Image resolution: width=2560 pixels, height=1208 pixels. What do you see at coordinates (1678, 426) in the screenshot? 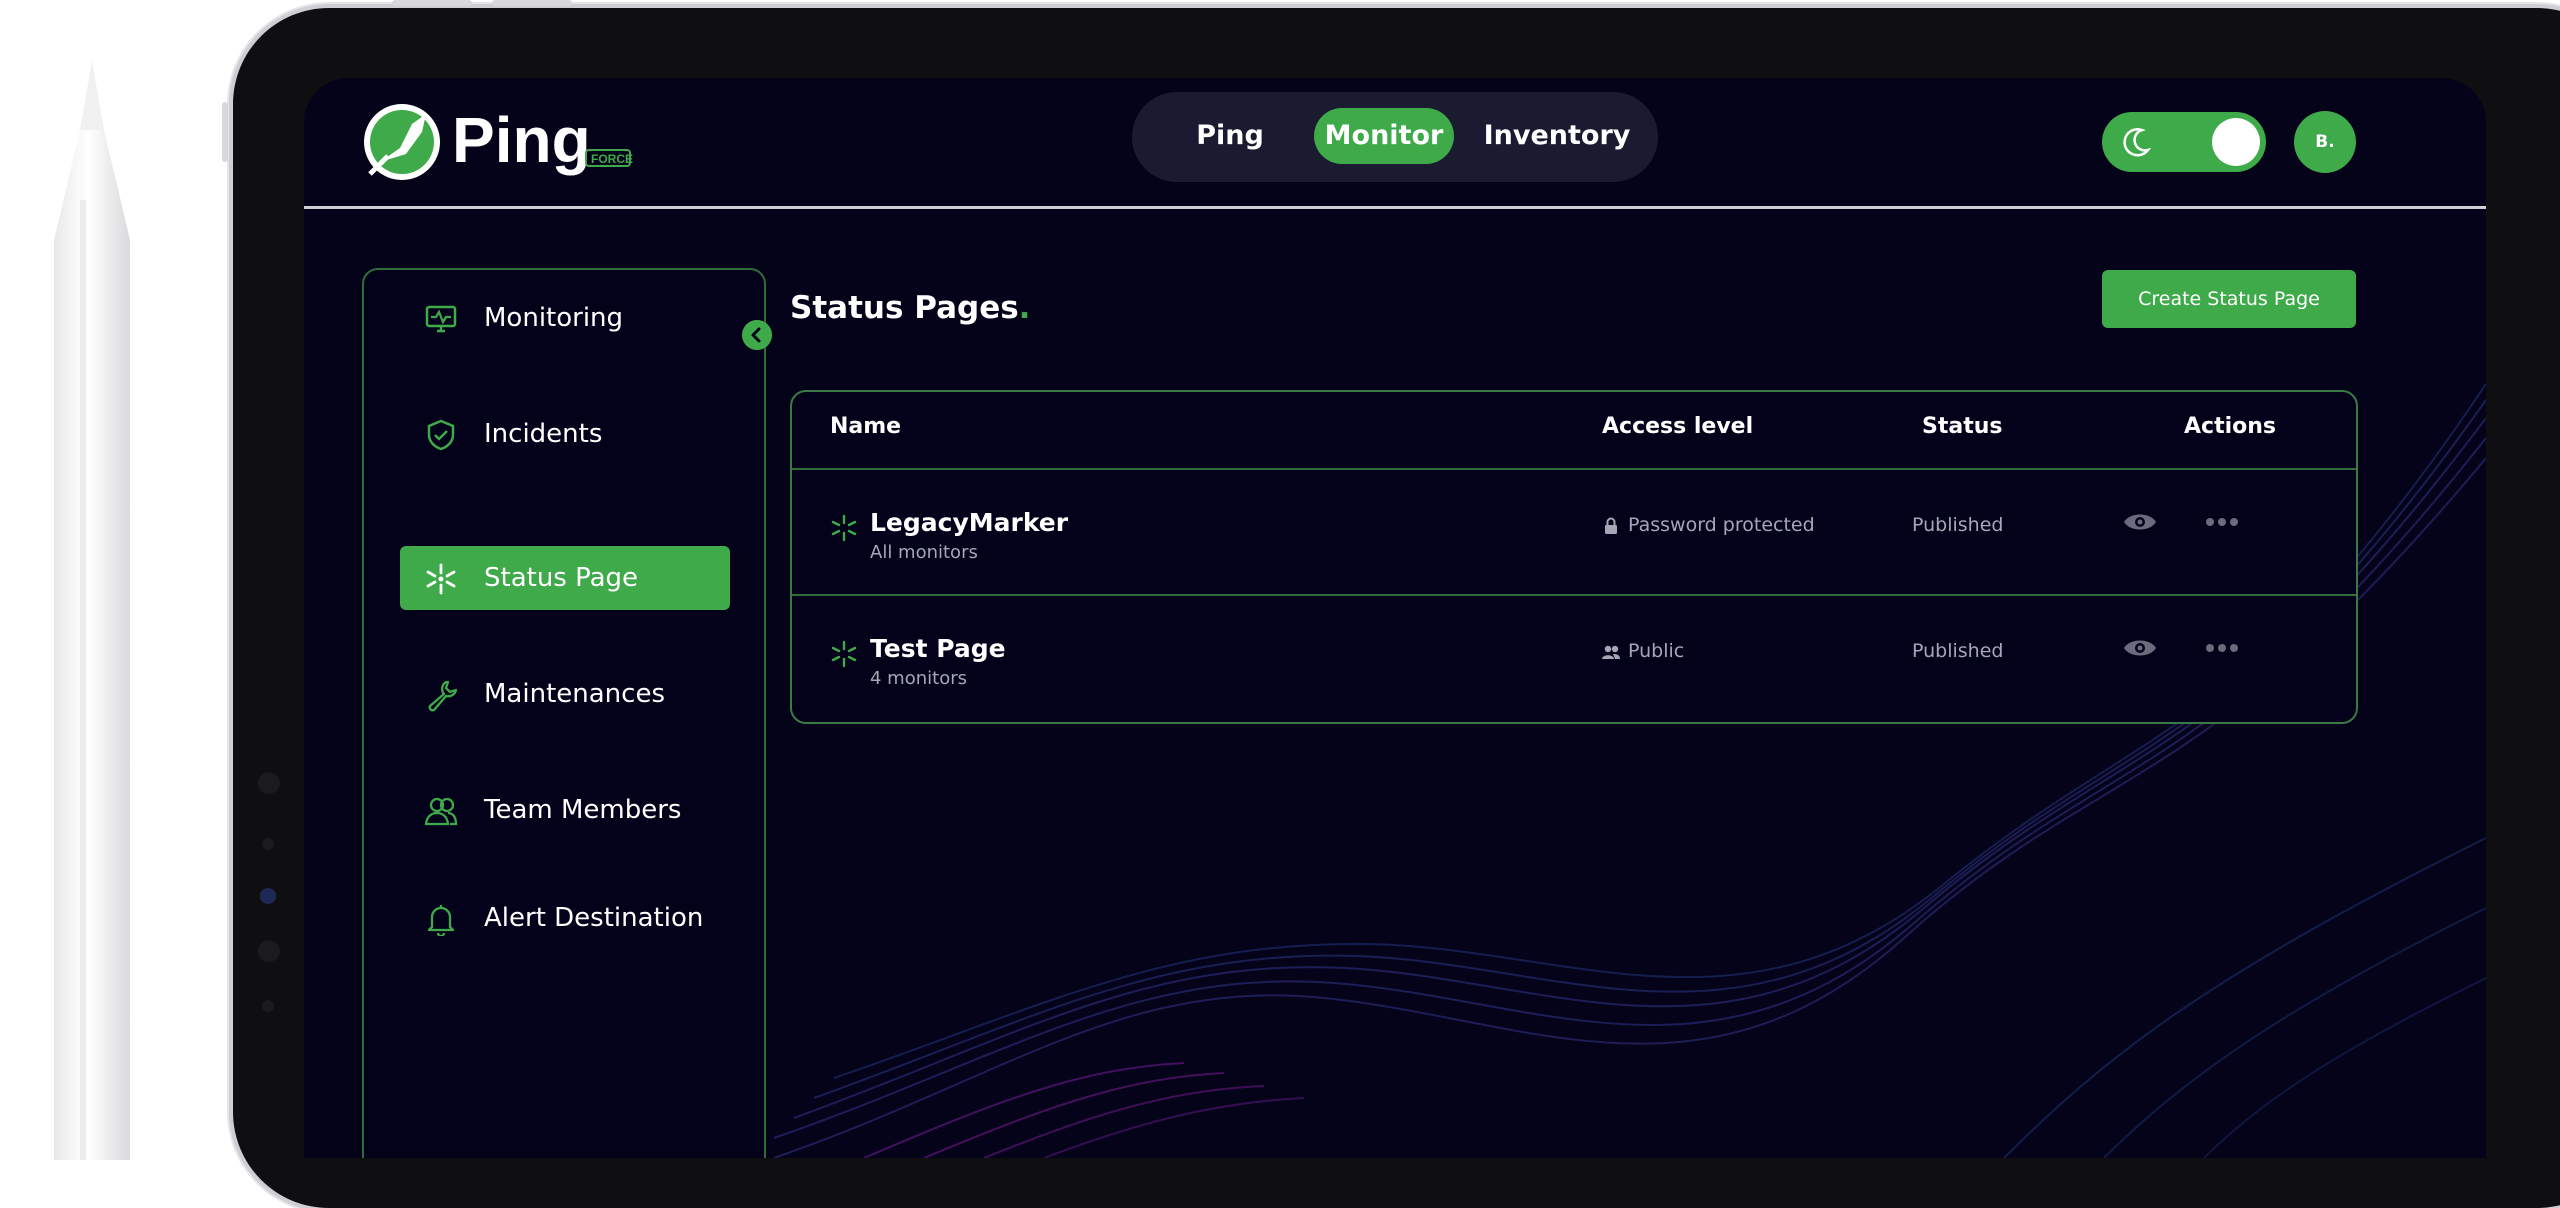
I see `column-header-access-level: Access level` at bounding box center [1678, 426].